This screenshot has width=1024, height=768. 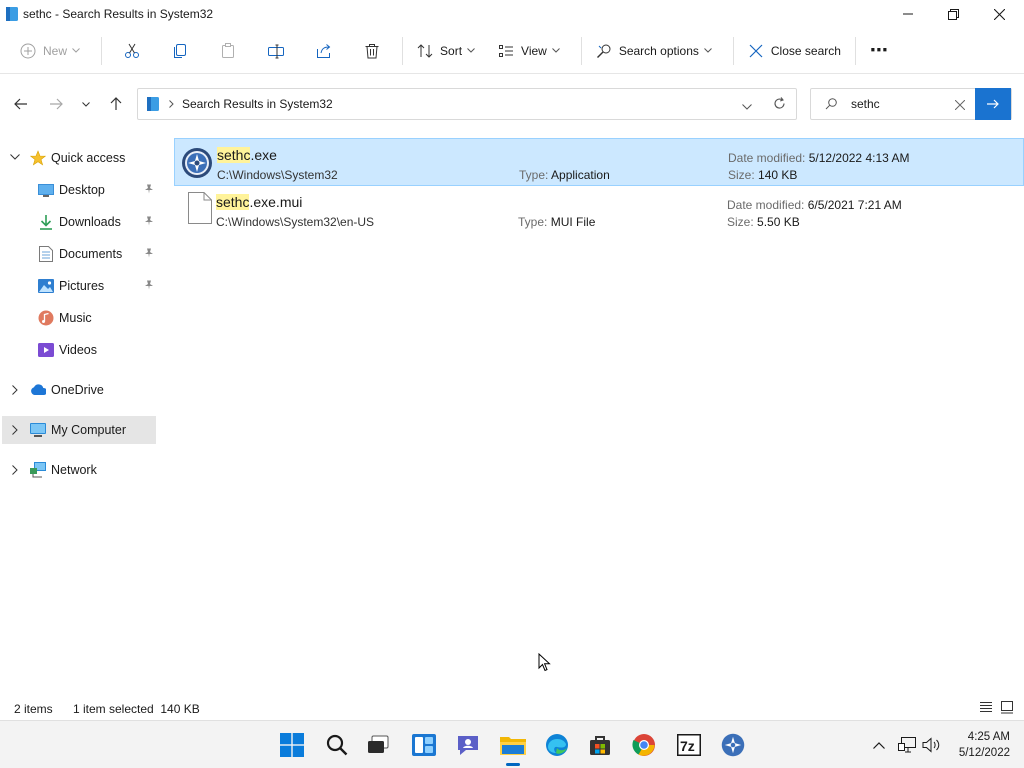 What do you see at coordinates (38, 470) in the screenshot?
I see `network-icon` at bounding box center [38, 470].